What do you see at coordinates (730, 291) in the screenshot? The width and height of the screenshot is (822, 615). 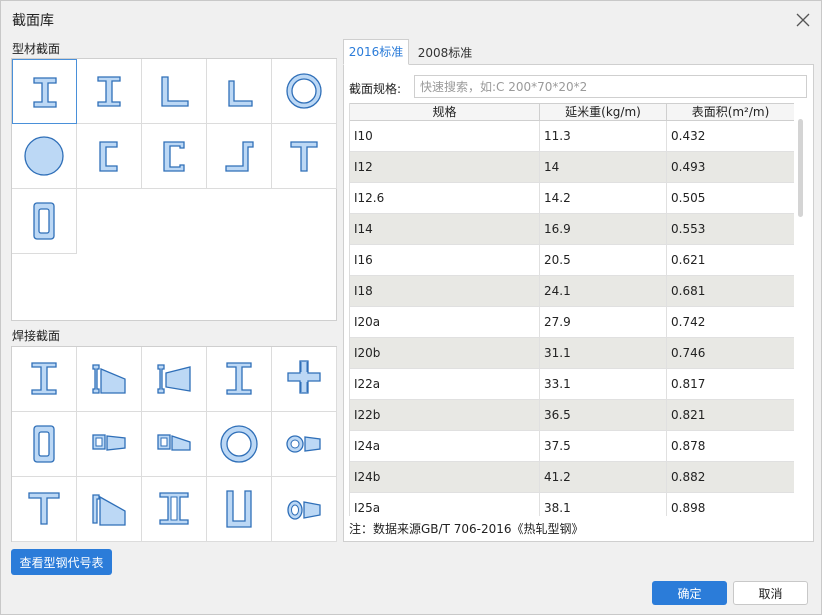 I see `cell-area: 0.681` at bounding box center [730, 291].